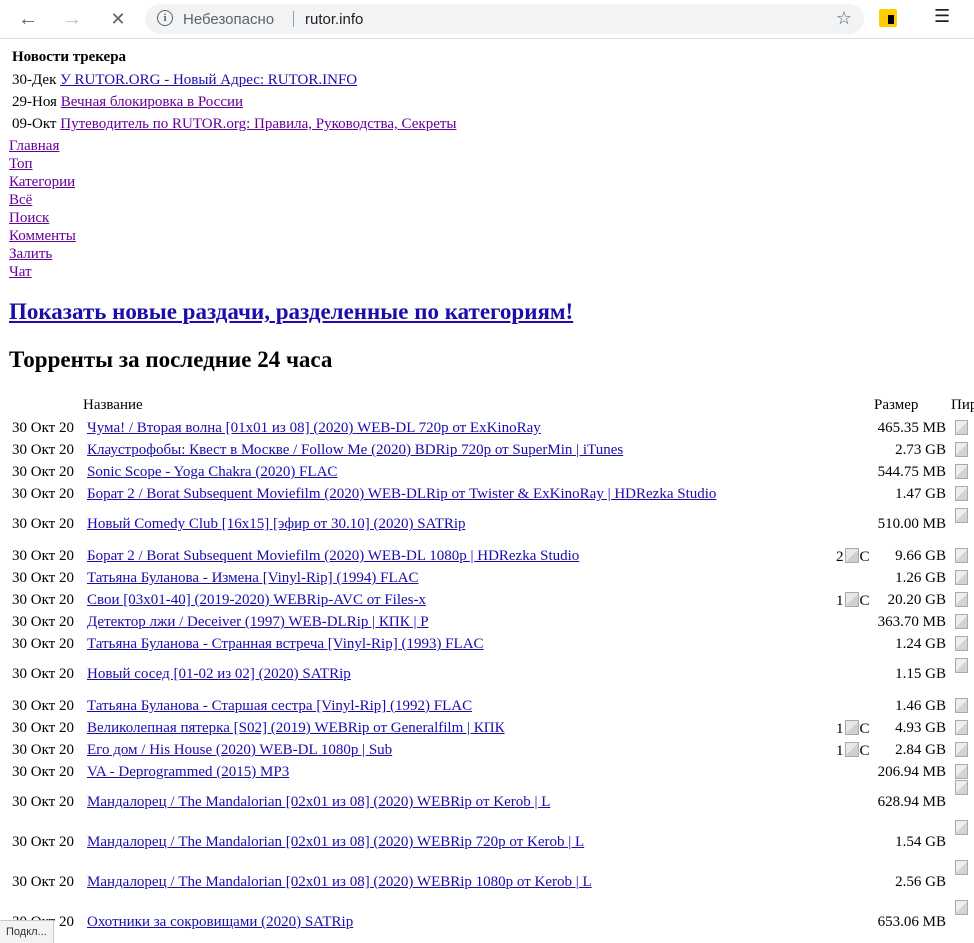 The image size is (974, 943). Describe the element at coordinates (920, 750) in the screenshot. I see `torrent-size: 2.84 GB` at that location.